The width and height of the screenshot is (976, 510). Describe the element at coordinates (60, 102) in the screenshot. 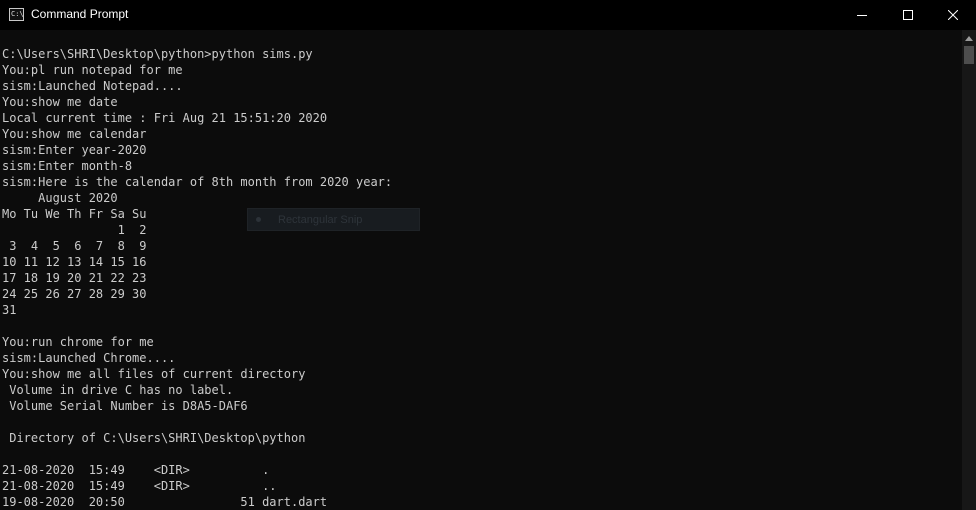

I see `console-line: You:show me date` at that location.